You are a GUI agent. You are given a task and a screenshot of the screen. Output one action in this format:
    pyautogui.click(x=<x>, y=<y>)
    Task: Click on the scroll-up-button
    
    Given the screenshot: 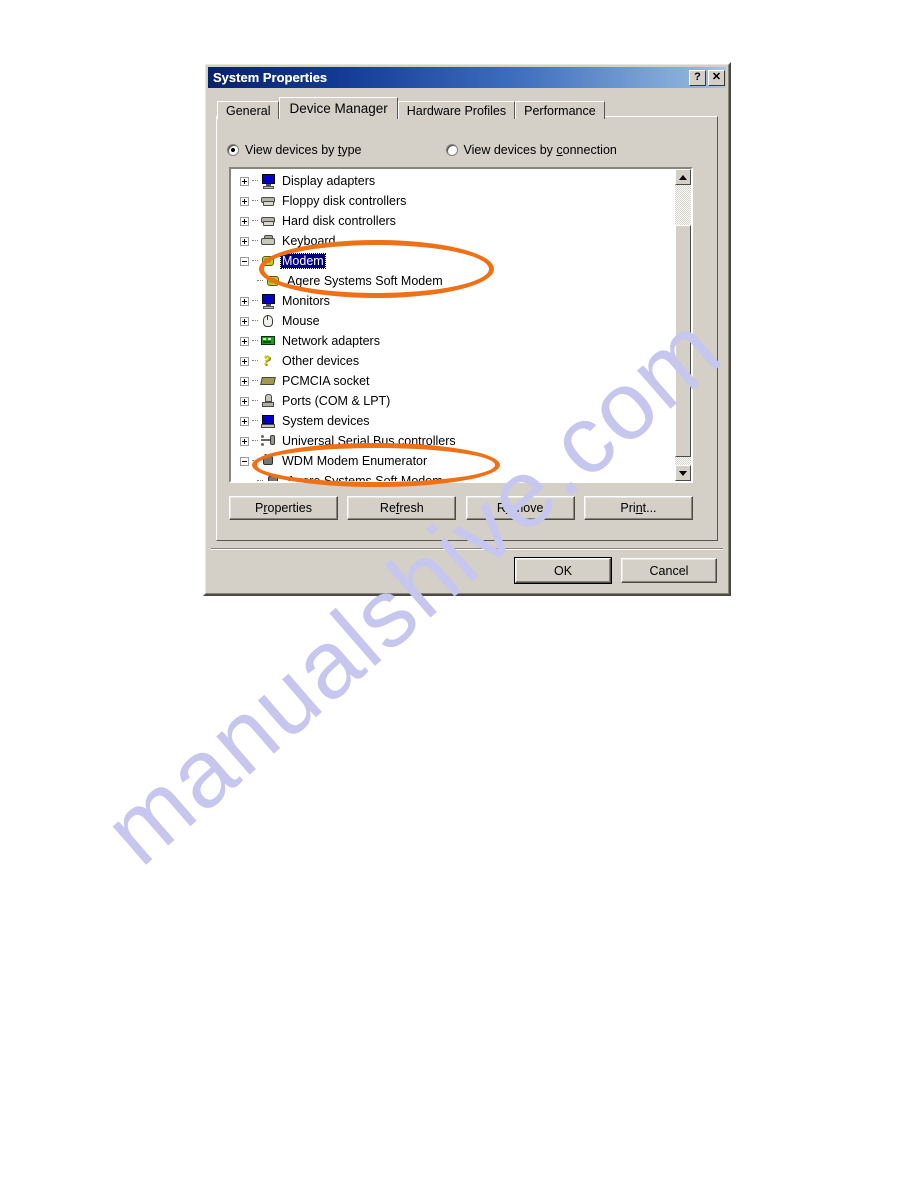 What is the action you would take?
    pyautogui.click(x=683, y=177)
    